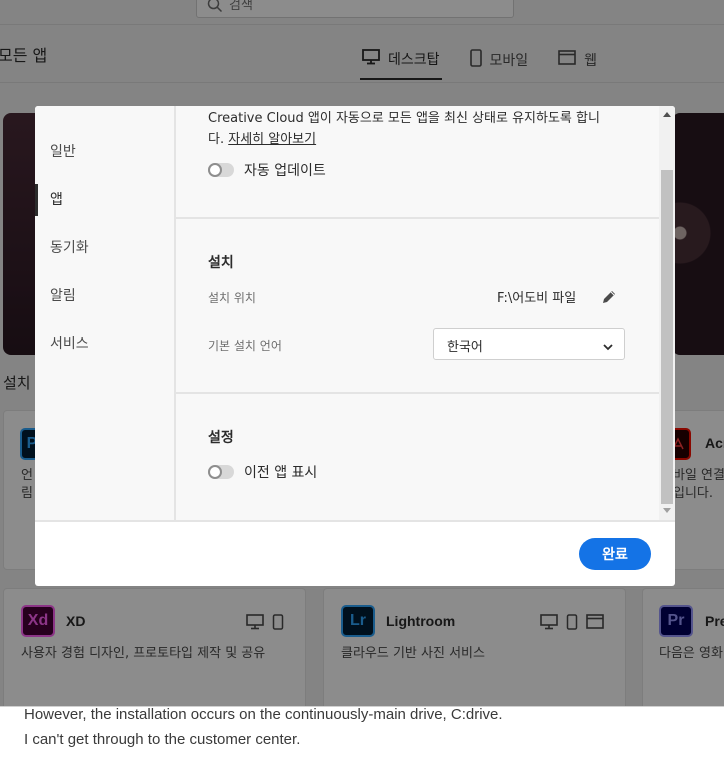  What do you see at coordinates (529, 344) in the screenshot?
I see `default-language-select: 한국어` at bounding box center [529, 344].